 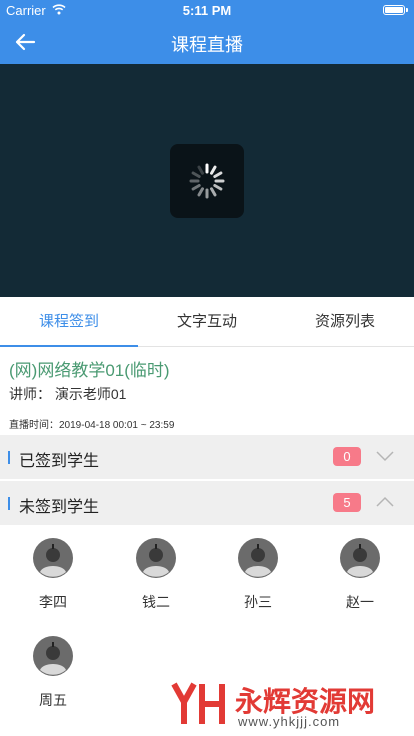 I want to click on student-name: 孙三, so click(x=258, y=602).